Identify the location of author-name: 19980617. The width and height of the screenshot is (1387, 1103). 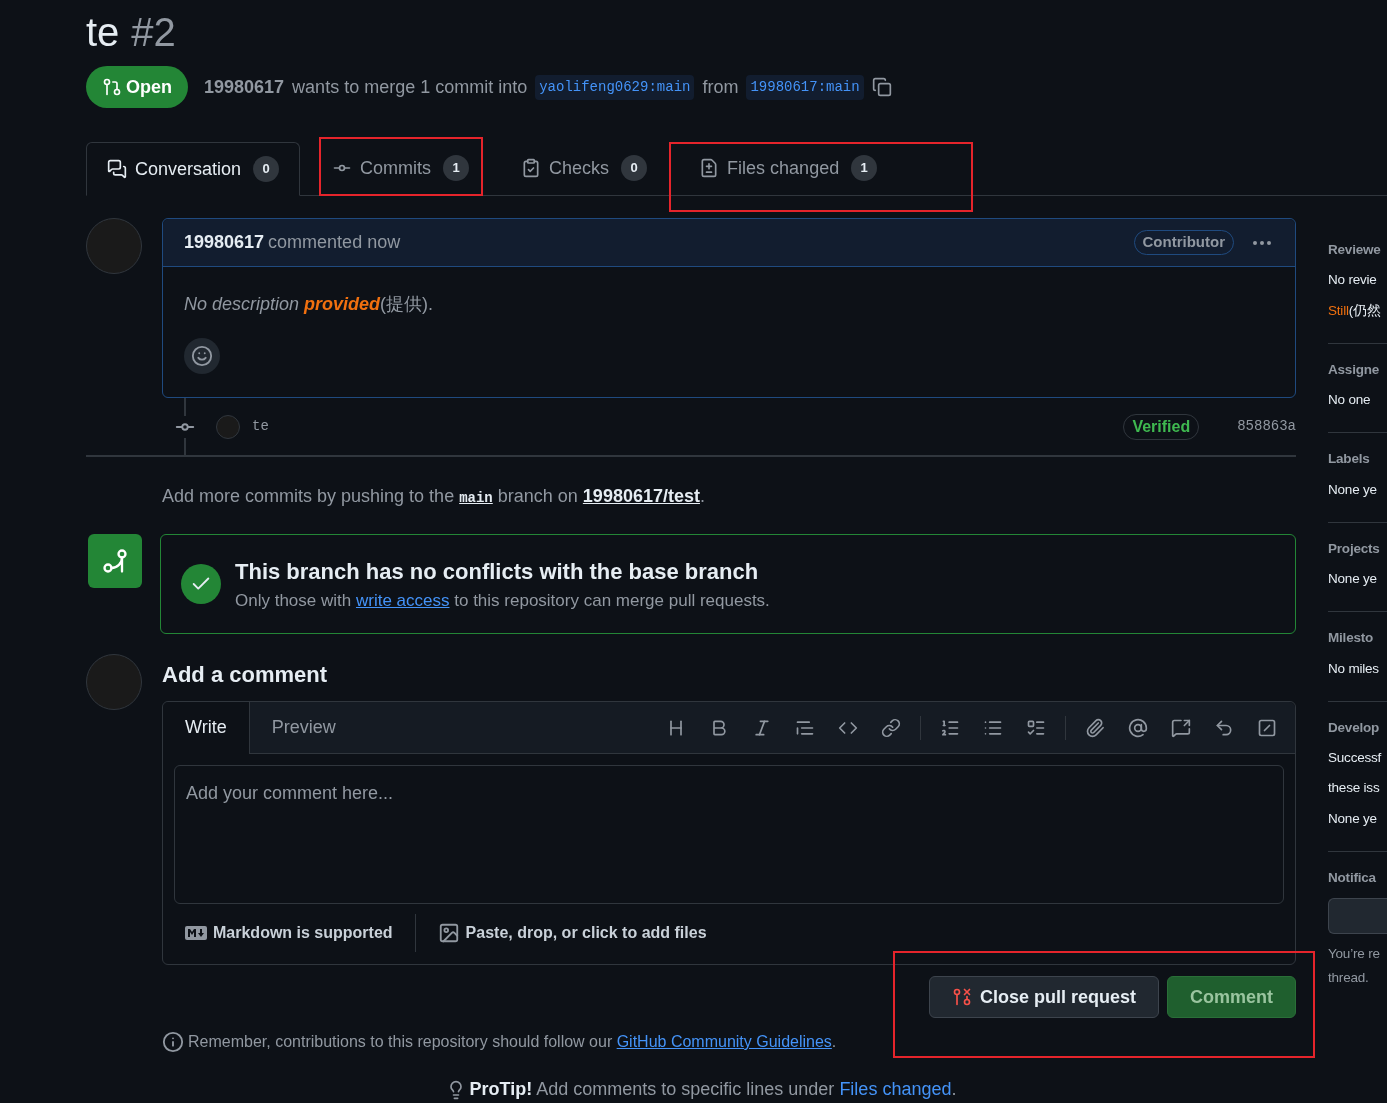
(244, 87).